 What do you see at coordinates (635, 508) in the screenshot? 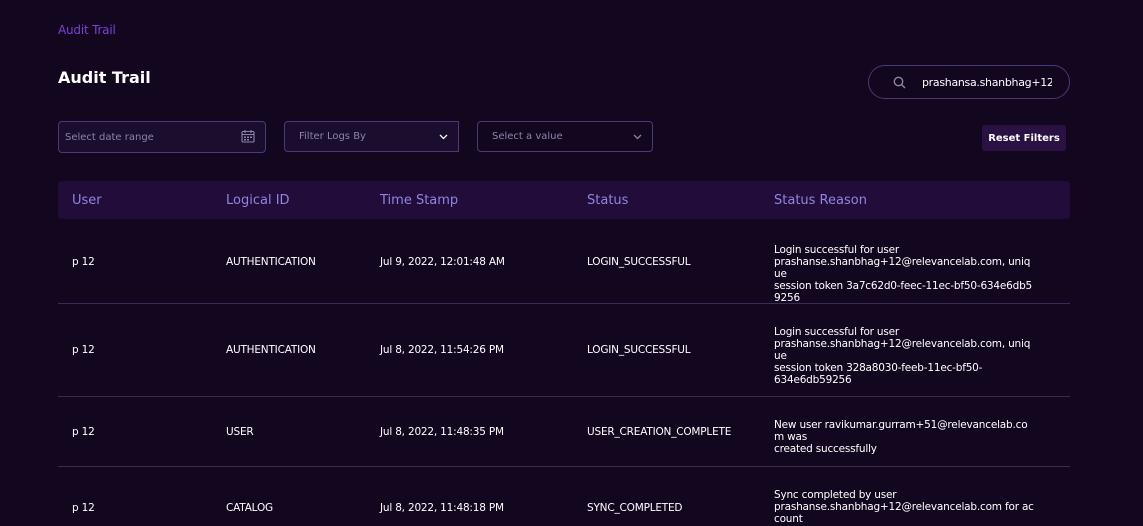
I see `cell-status: SYNC_COMPLETED` at bounding box center [635, 508].